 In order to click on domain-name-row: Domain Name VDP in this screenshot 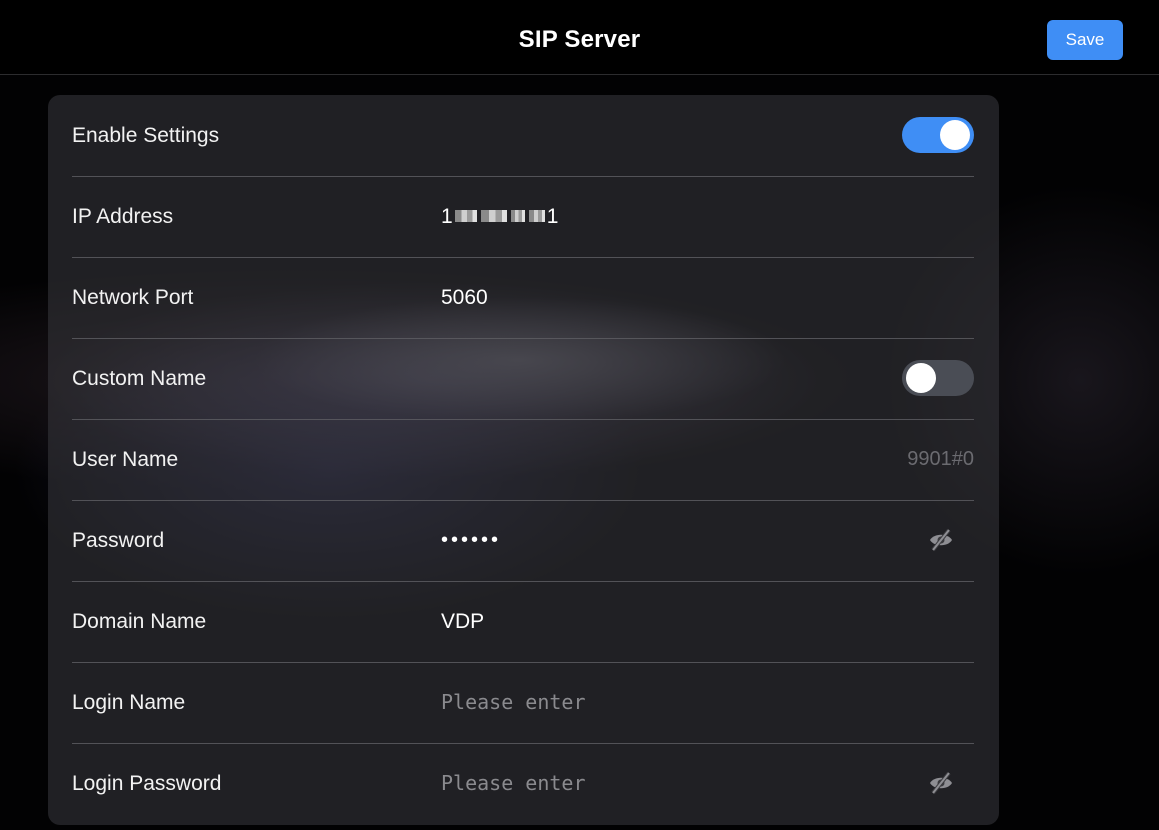, I will do `click(523, 622)`.